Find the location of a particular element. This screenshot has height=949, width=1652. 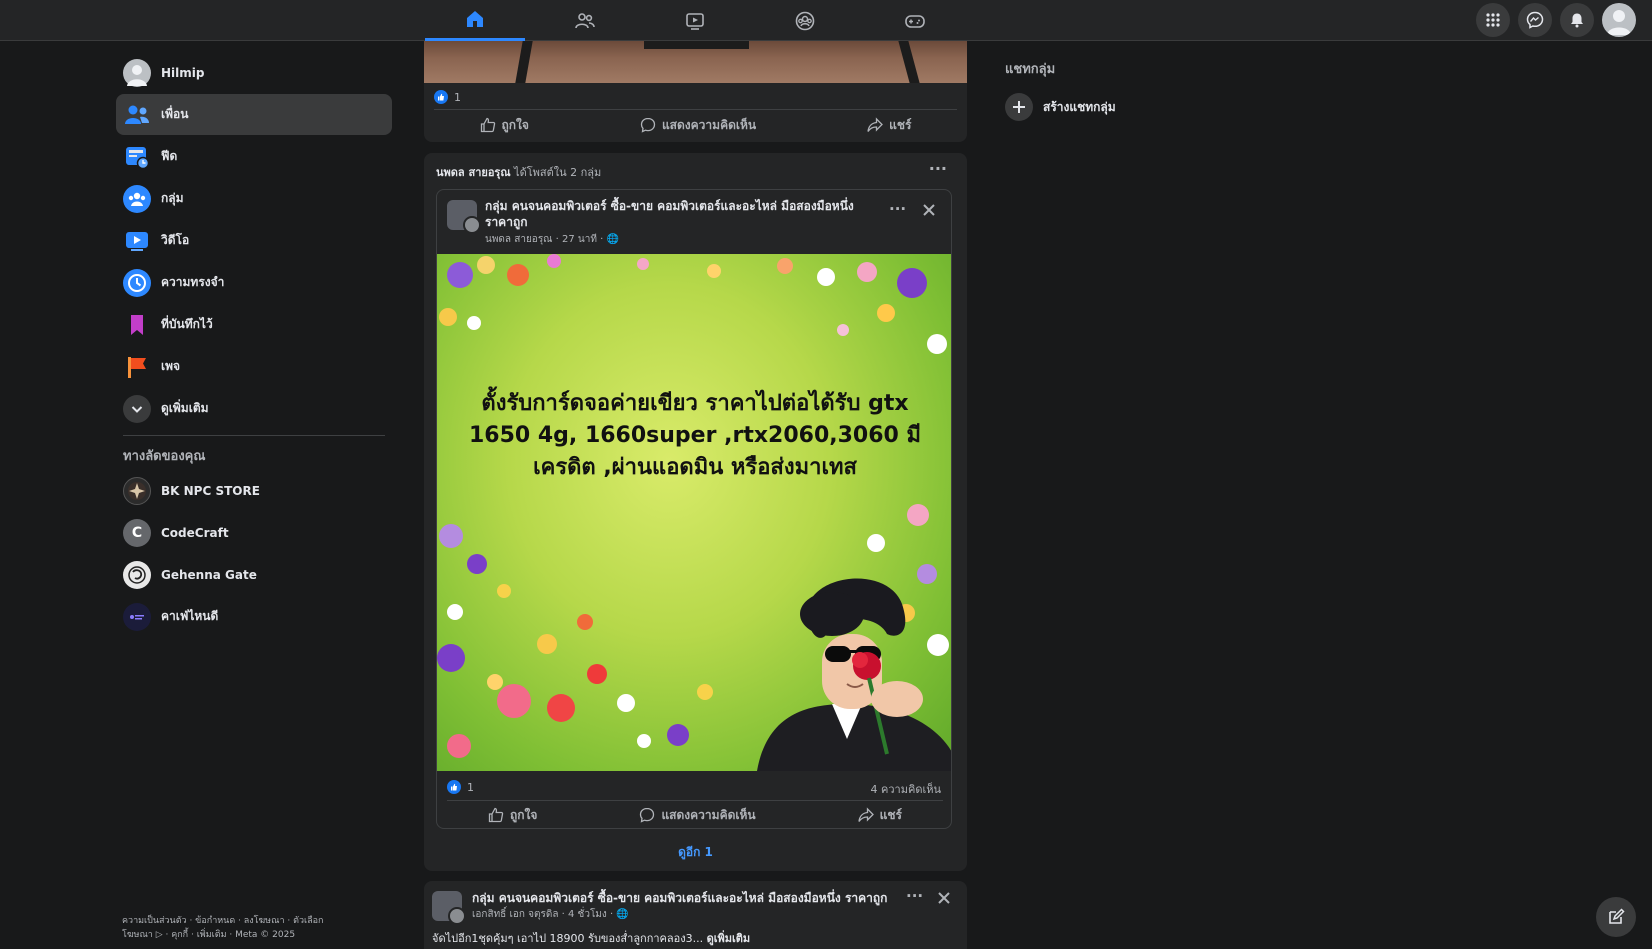

shortcut-item: C CodeCraft is located at coordinates (254, 532).